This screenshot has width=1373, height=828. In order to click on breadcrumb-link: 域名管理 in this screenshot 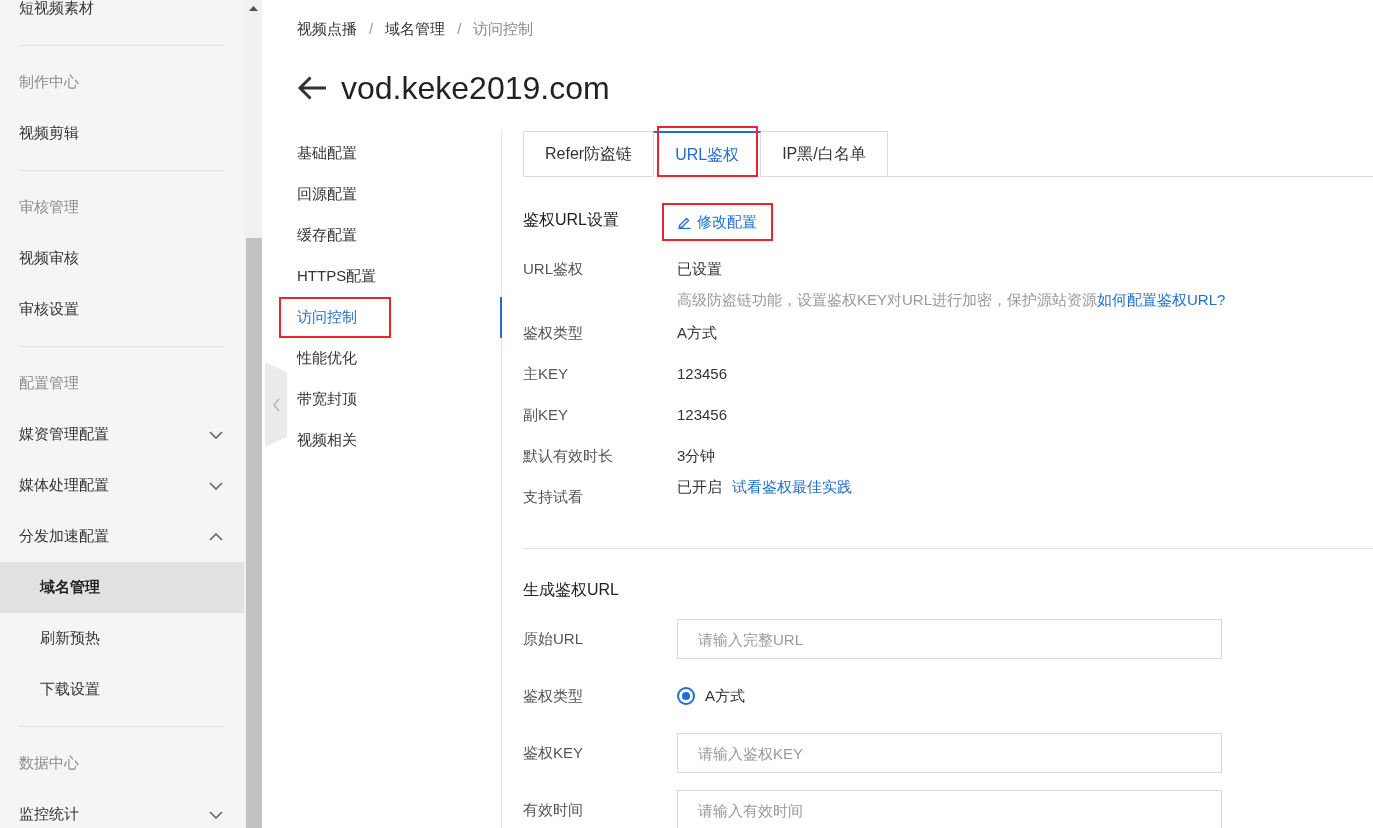, I will do `click(415, 29)`.